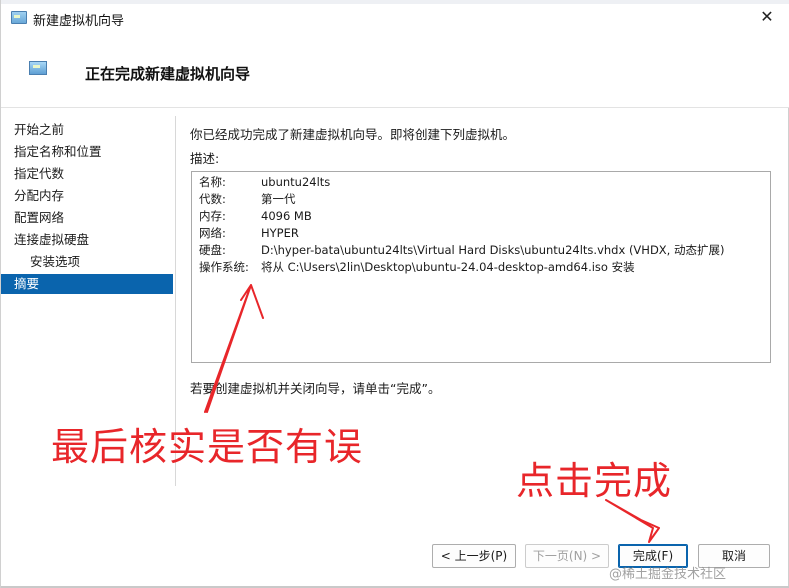 Image resolution: width=789 pixels, height=588 pixels. I want to click on vm-wizard-icon, so click(19, 17).